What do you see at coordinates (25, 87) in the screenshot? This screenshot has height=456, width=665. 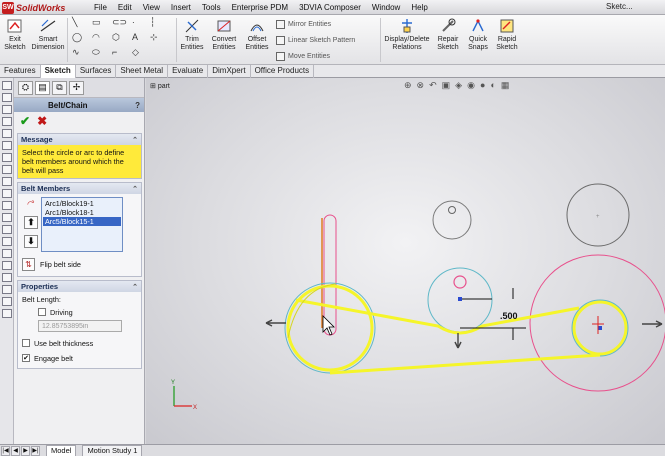 I see `feature-manager-tab-icon: ⛭` at bounding box center [25, 87].